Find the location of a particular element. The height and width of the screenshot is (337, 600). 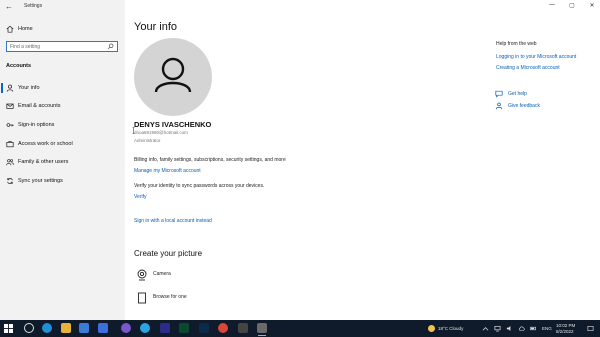

chat-help-icon is located at coordinates (499, 94).